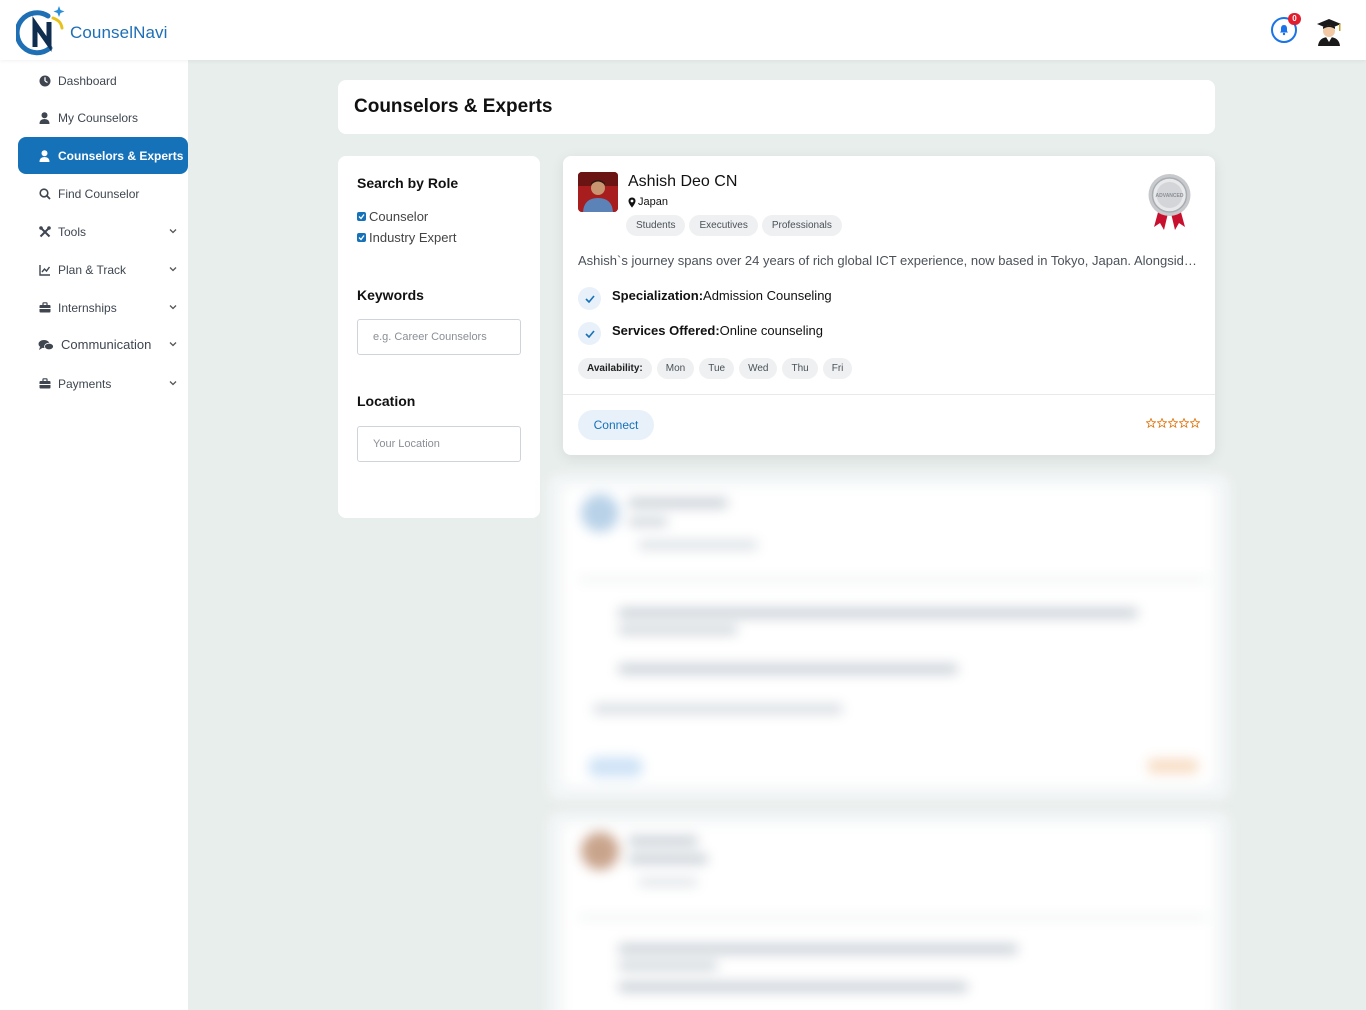 The width and height of the screenshot is (1366, 1010). I want to click on sidebar-item-plan-track: Plan & Track, so click(103, 269).